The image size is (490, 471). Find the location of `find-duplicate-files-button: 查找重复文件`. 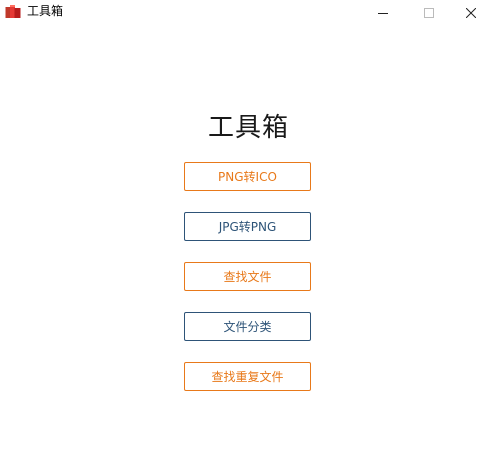

find-duplicate-files-button: 查找重复文件 is located at coordinates (247, 376).